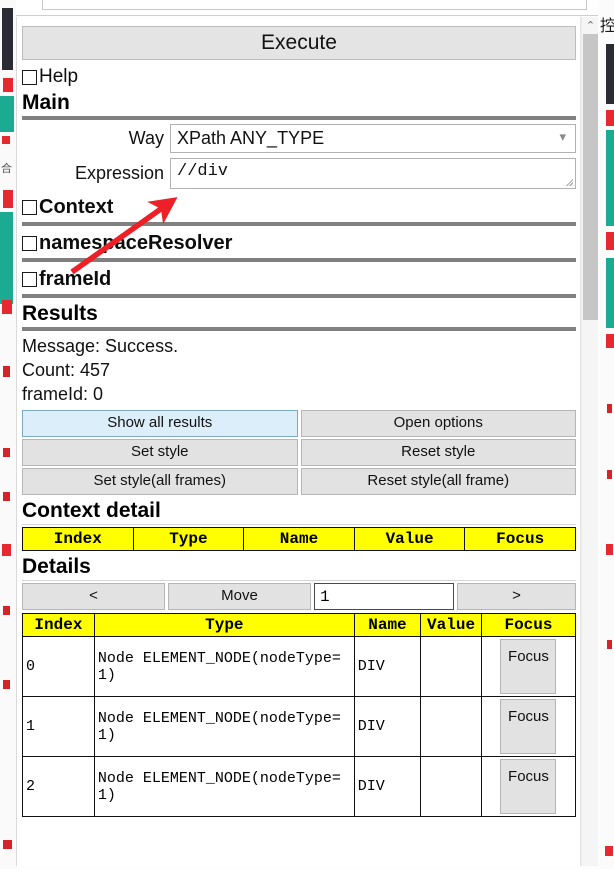  Describe the element at coordinates (325, 596) in the screenshot. I see `move-index-value: 1` at that location.